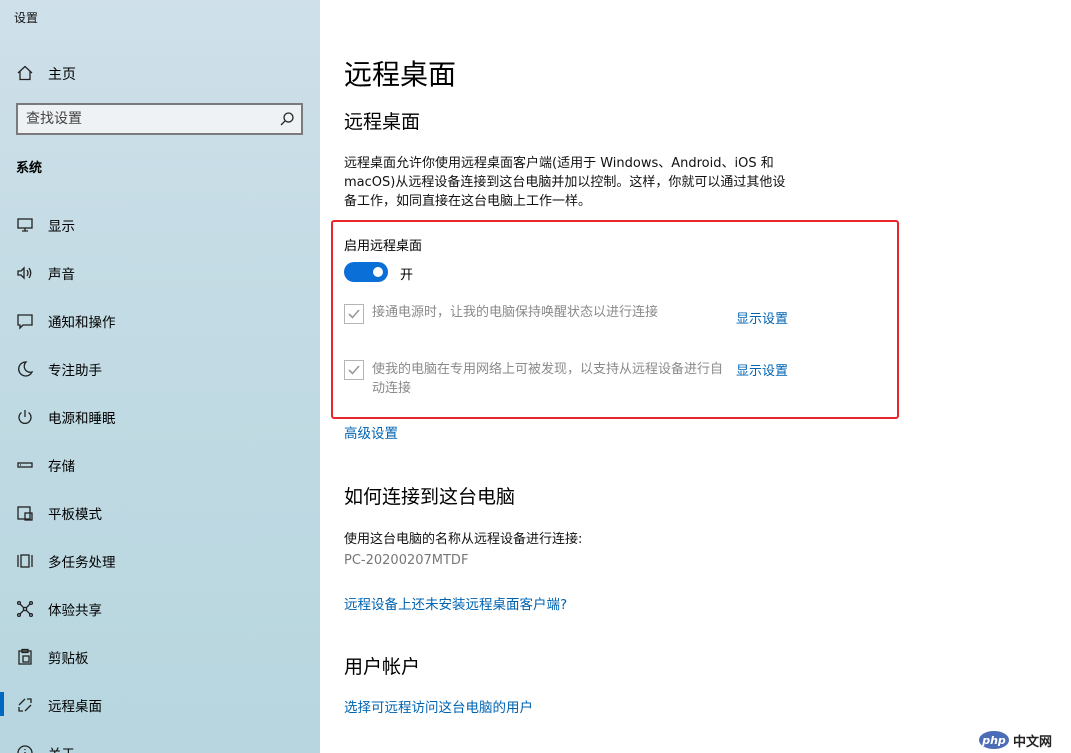 The image size is (1071, 753). What do you see at coordinates (68, 659) in the screenshot?
I see `sidebar-item-label: 剪贴板` at bounding box center [68, 659].